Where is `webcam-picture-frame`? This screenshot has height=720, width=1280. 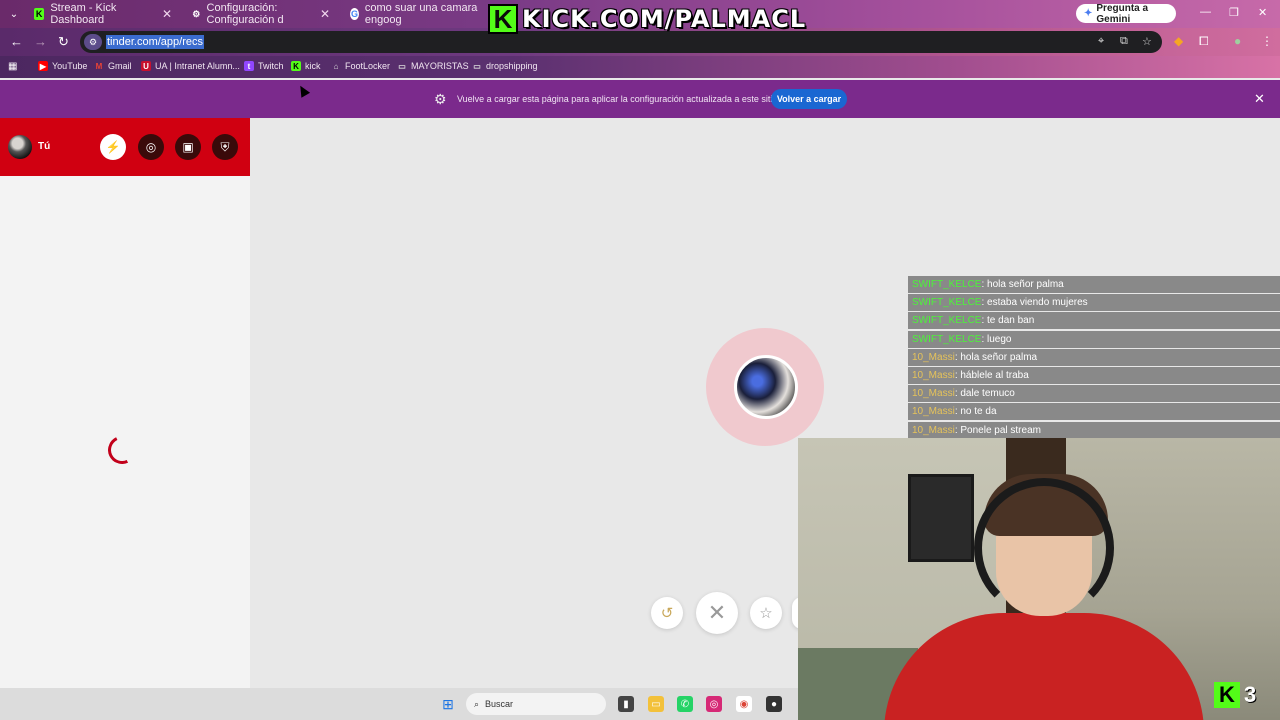
webcam-picture-frame is located at coordinates (941, 518).